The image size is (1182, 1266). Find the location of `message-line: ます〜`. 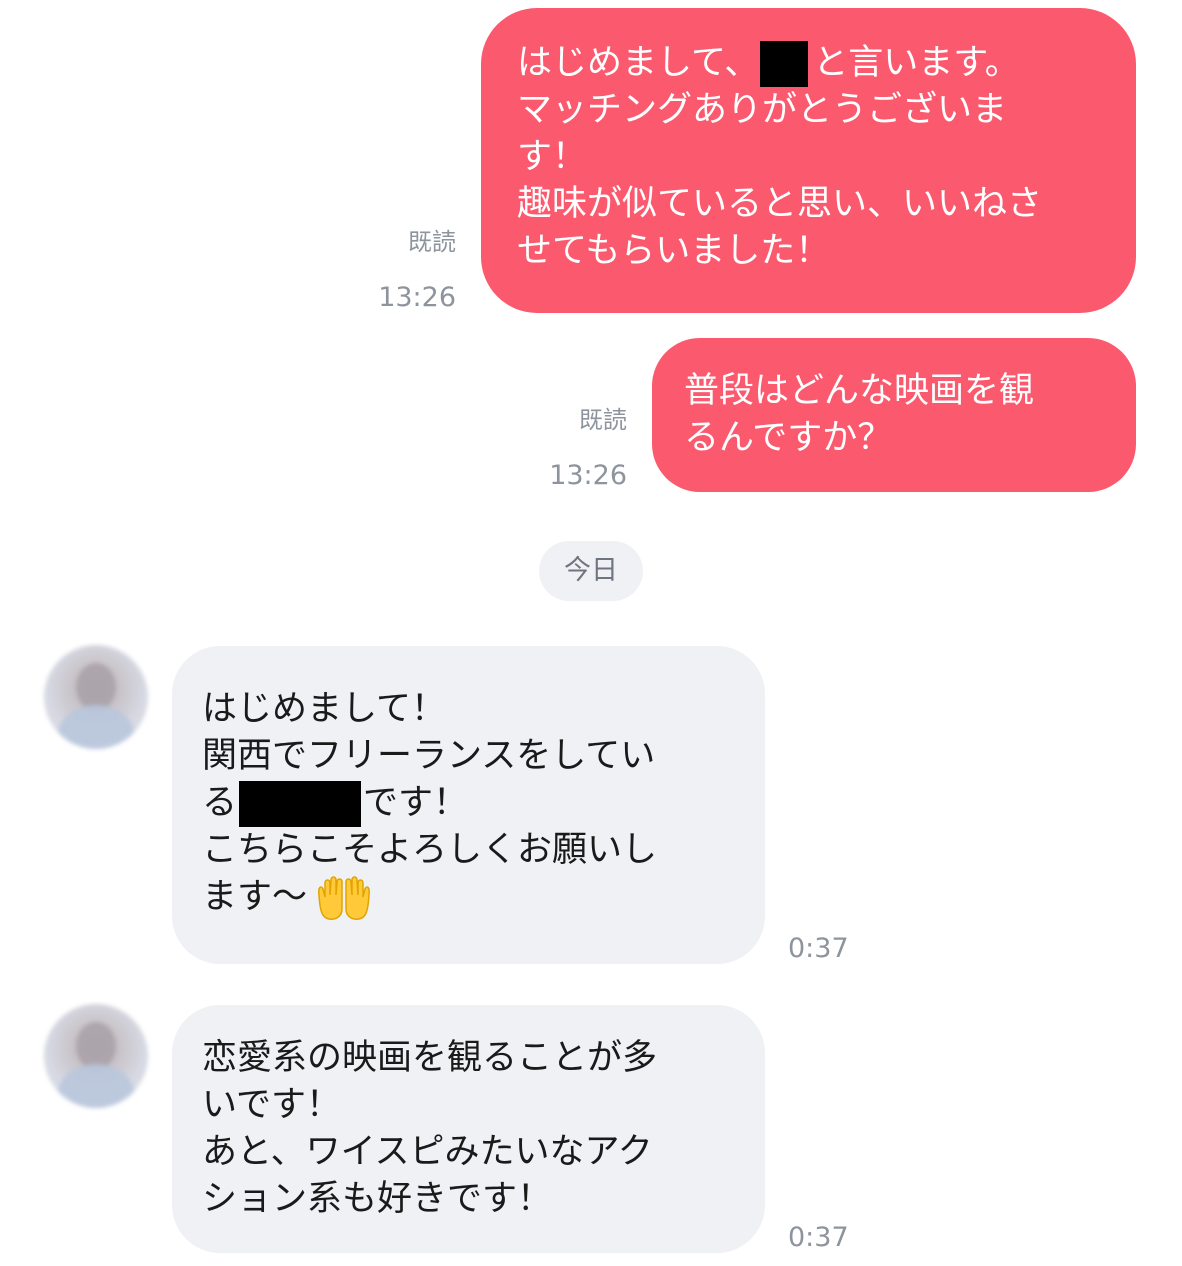

message-line: ます〜 is located at coordinates (473, 897).